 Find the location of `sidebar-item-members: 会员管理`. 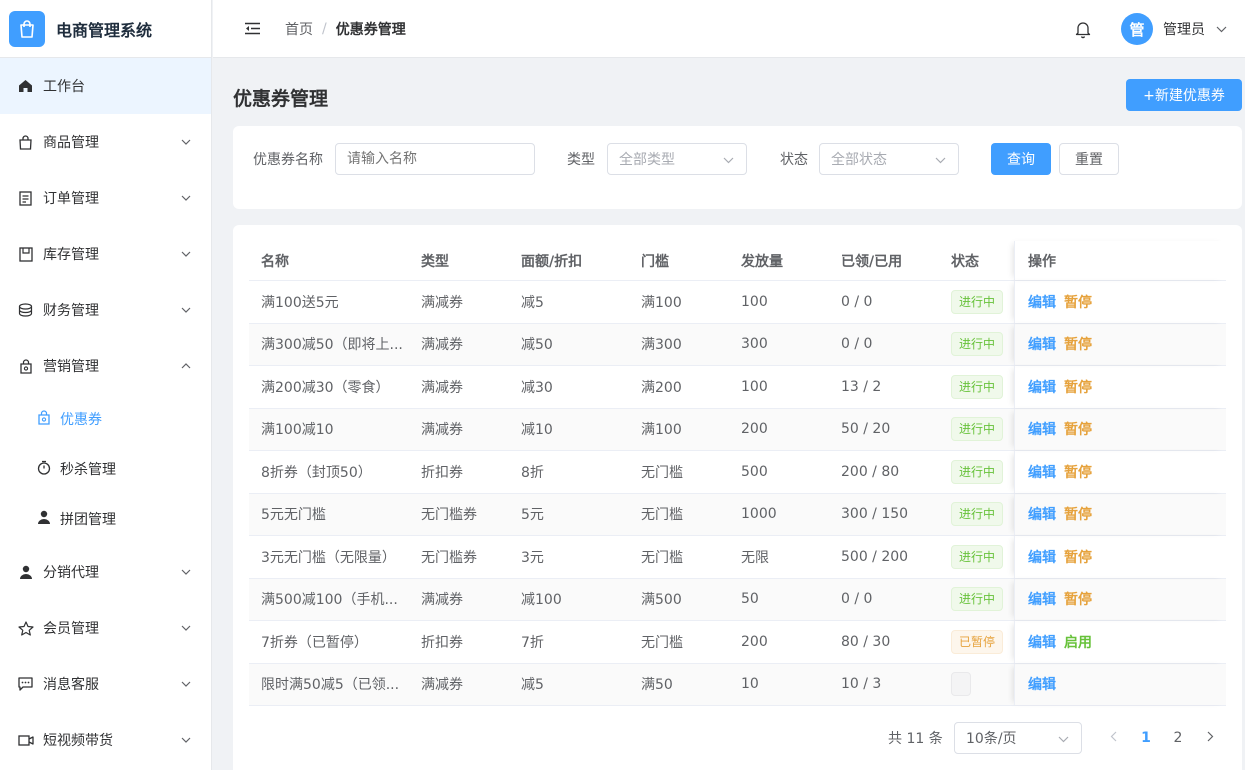

sidebar-item-members: 会员管理 is located at coordinates (105, 628).